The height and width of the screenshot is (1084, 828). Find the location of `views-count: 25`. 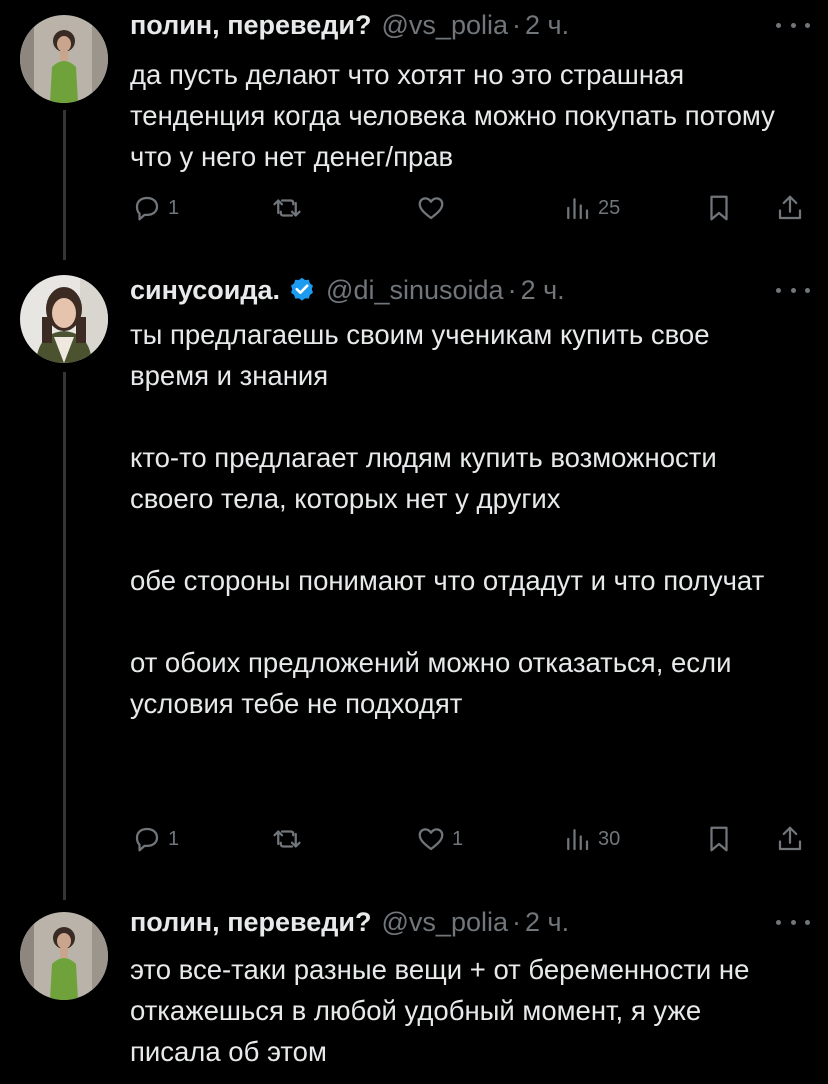

views-count: 25 is located at coordinates (609, 207).